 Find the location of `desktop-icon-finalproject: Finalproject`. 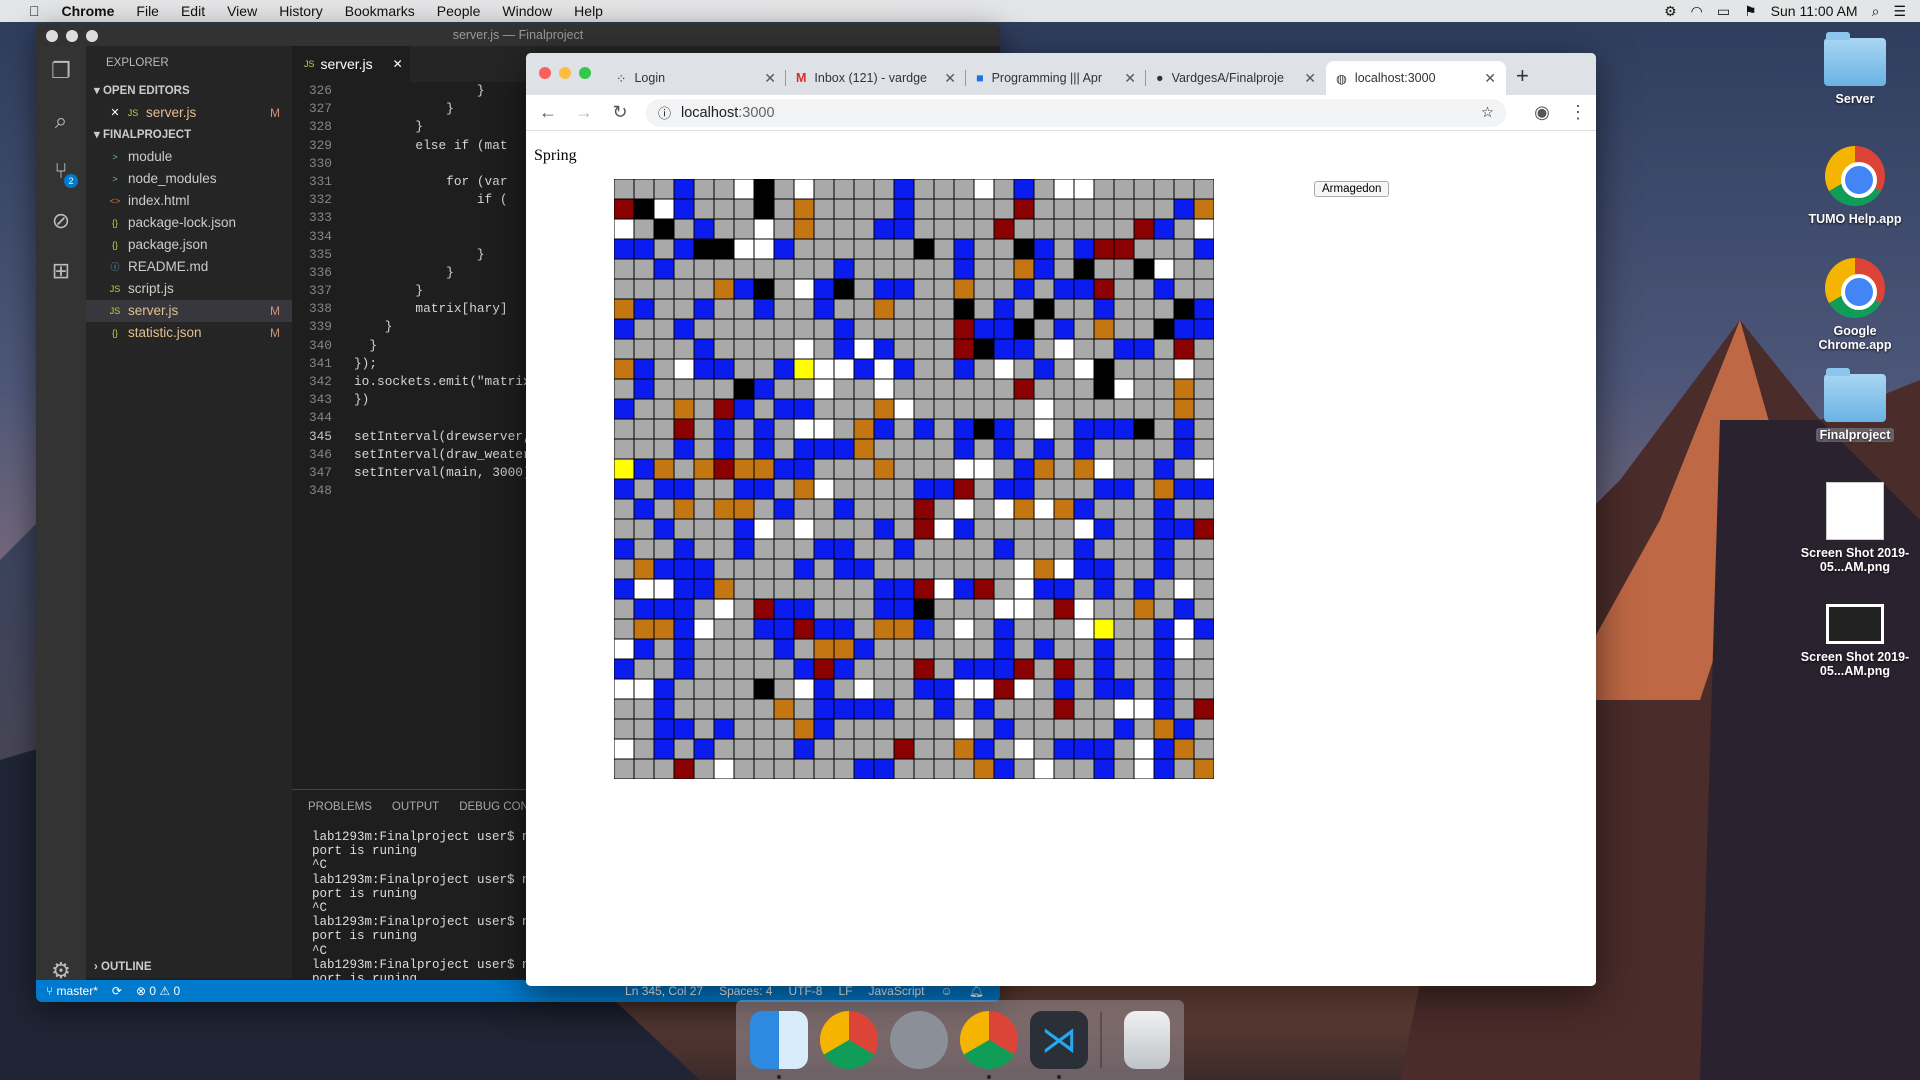

desktop-icon-finalproject: Finalproject is located at coordinates (1855, 405).